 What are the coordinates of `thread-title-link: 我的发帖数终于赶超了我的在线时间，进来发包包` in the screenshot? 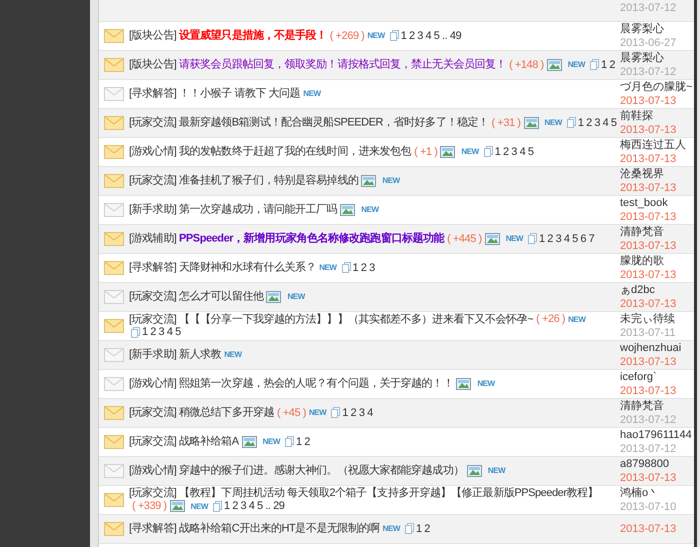 It's located at (295, 152).